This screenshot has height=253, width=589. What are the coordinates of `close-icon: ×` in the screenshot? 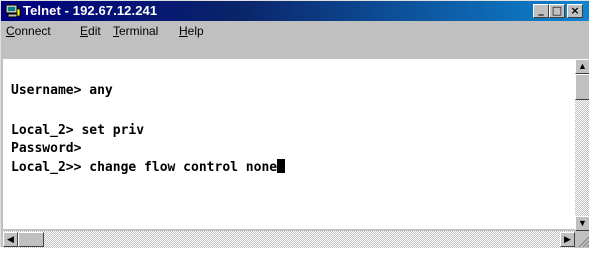 It's located at (575, 10).